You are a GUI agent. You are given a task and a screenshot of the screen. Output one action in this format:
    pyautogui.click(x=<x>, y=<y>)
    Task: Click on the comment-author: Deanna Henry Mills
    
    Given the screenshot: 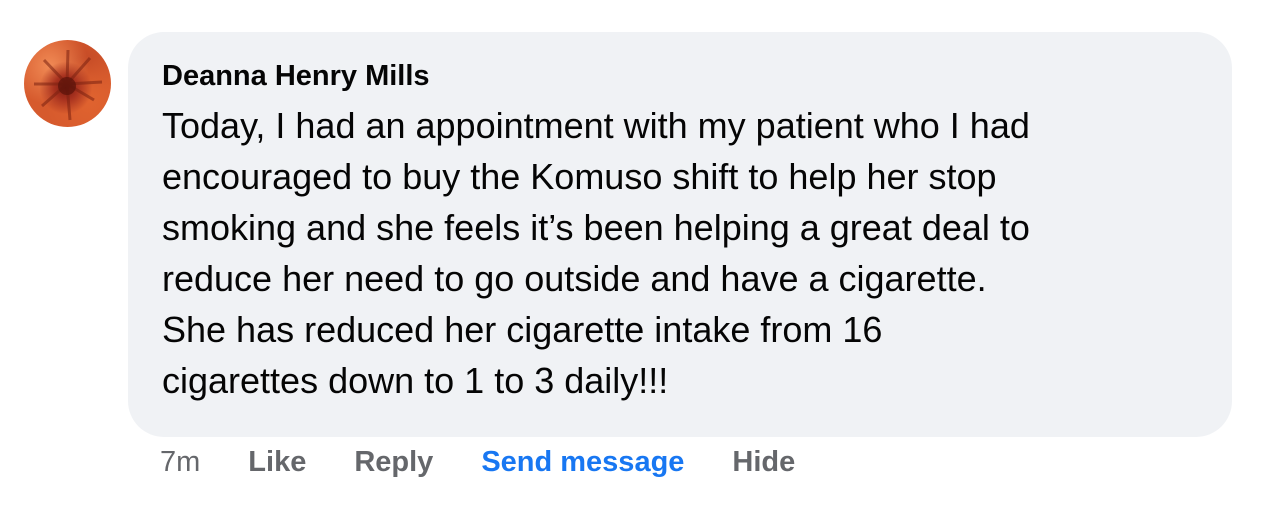 What is the action you would take?
    pyautogui.click(x=681, y=76)
    